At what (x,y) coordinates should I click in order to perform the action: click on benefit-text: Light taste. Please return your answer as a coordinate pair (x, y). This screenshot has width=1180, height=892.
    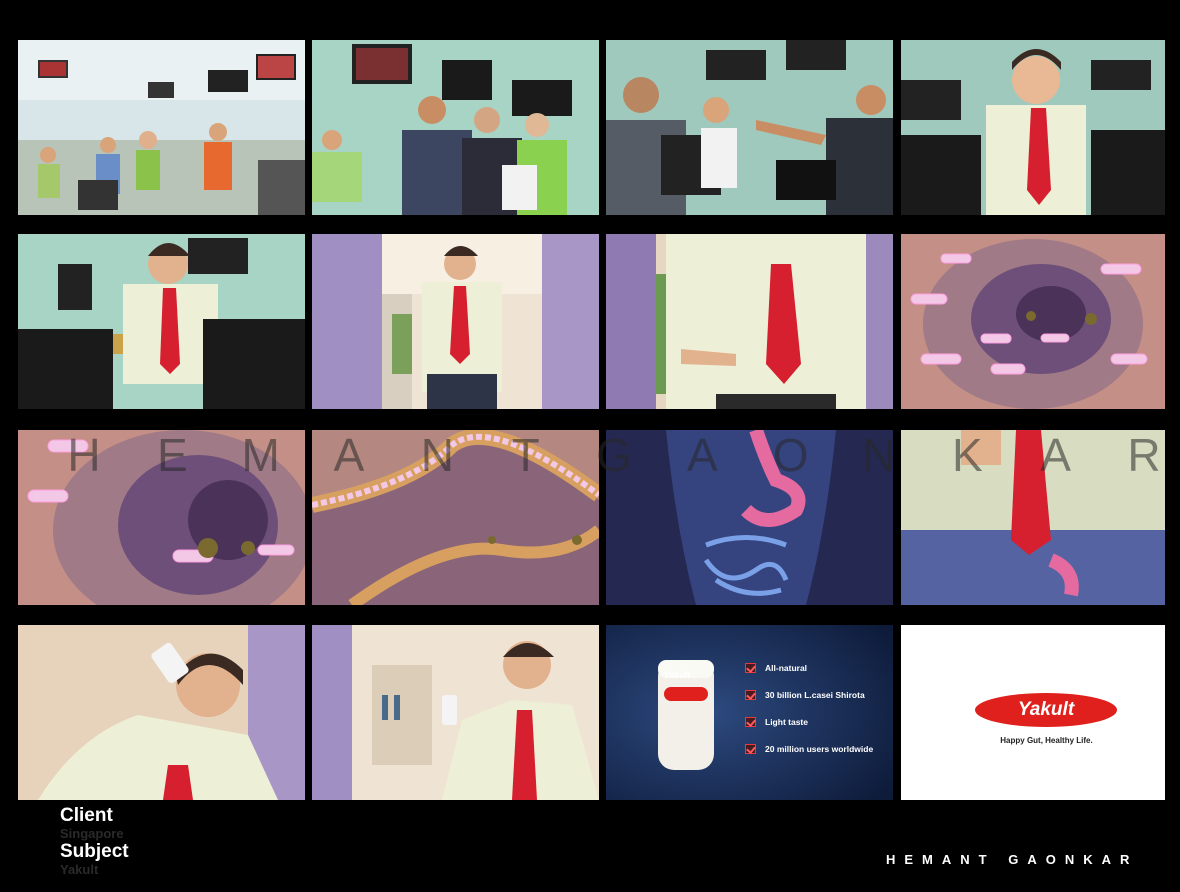
    Looking at the image, I should click on (786, 722).